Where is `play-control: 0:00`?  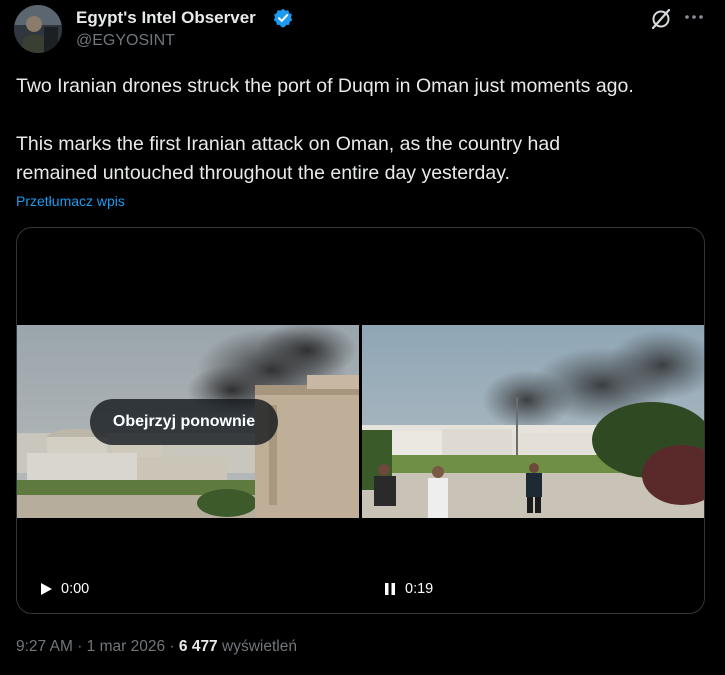
play-control: 0:00 is located at coordinates (64, 589).